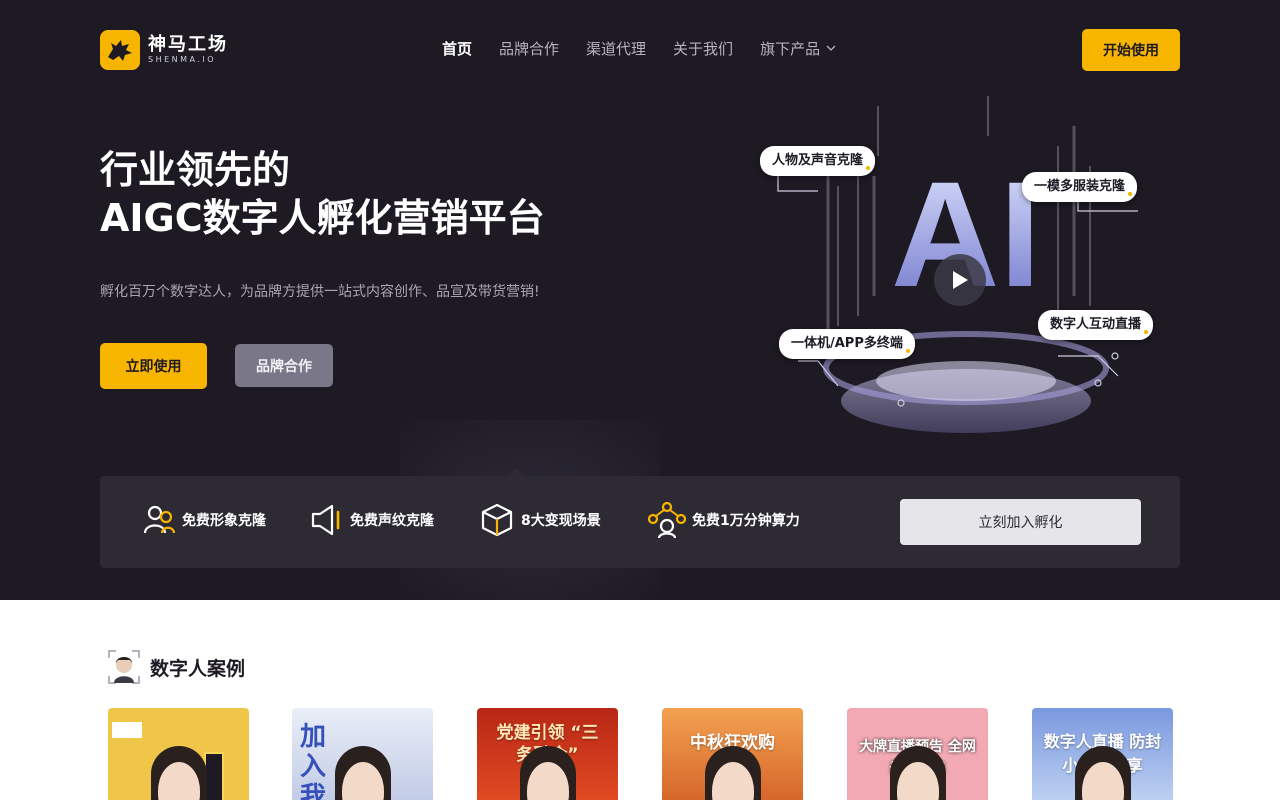  Describe the element at coordinates (746, 521) in the screenshot. I see `feature-label: 免费1万分钟算力` at that location.